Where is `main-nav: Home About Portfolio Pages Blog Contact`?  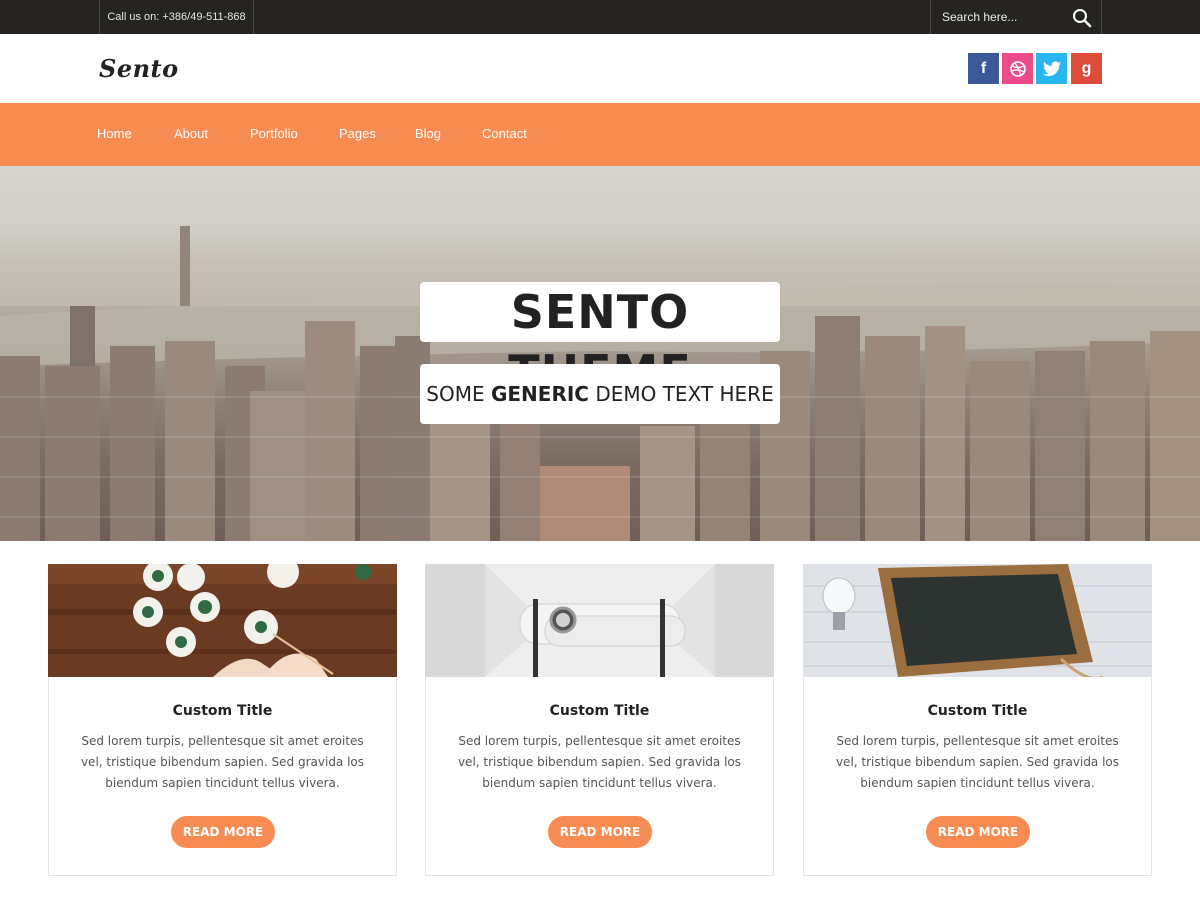 main-nav: Home About Portfolio Pages Blog Contact is located at coordinates (600, 134).